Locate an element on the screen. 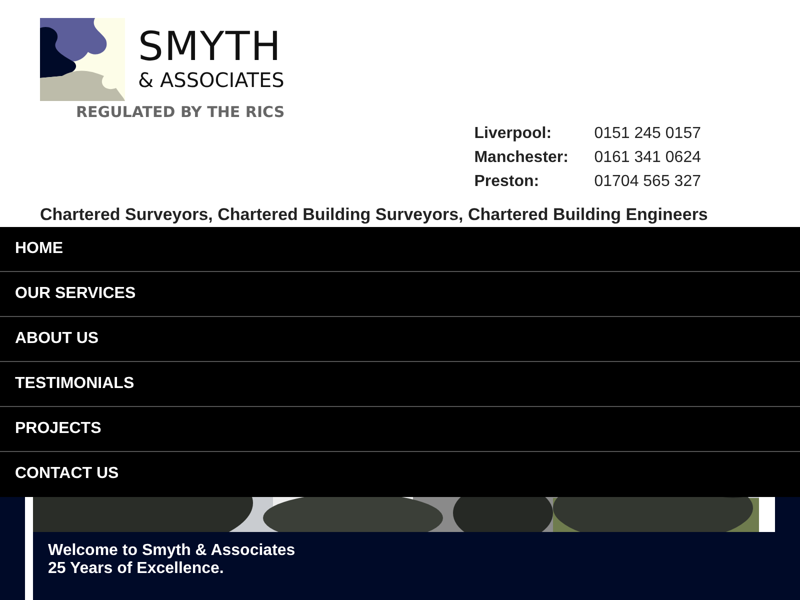 The width and height of the screenshot is (800, 600). puzzle-logo-icon is located at coordinates (82, 59).